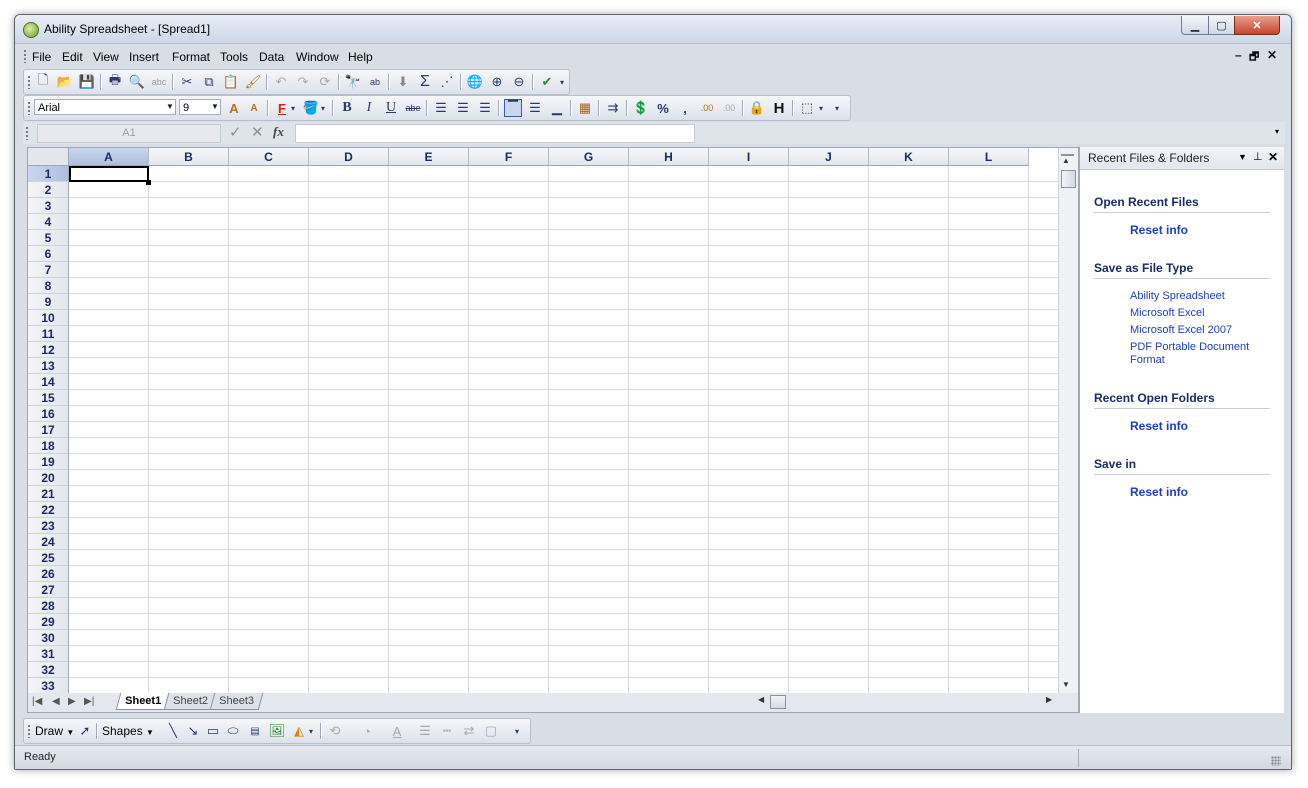  I want to click on function-icon: fx, so click(278, 132).